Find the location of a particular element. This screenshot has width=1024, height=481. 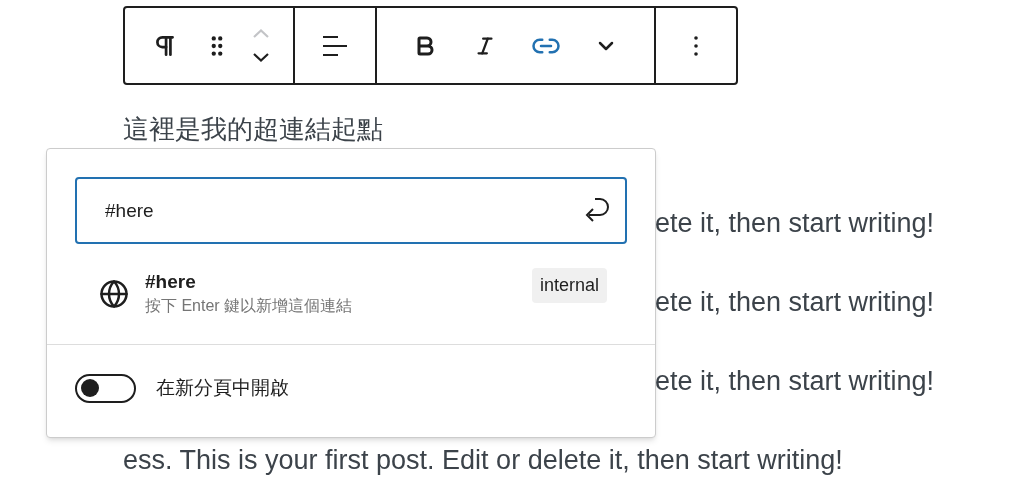

toggle-label: 在新分頁中開啟 is located at coordinates (222, 387).